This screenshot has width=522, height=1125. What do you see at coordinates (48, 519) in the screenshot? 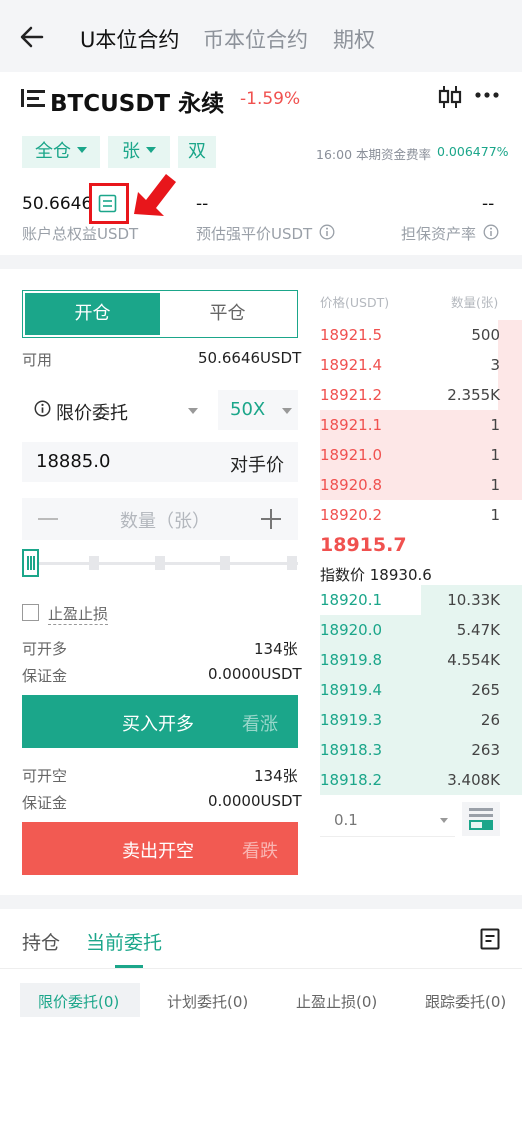
I see `minus-icon` at bounding box center [48, 519].